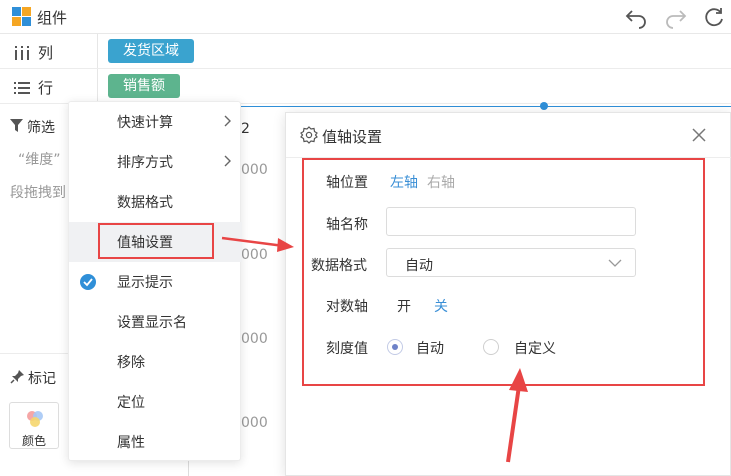 The width and height of the screenshot is (731, 476). I want to click on menu-item-properties: 属性, so click(155, 442).